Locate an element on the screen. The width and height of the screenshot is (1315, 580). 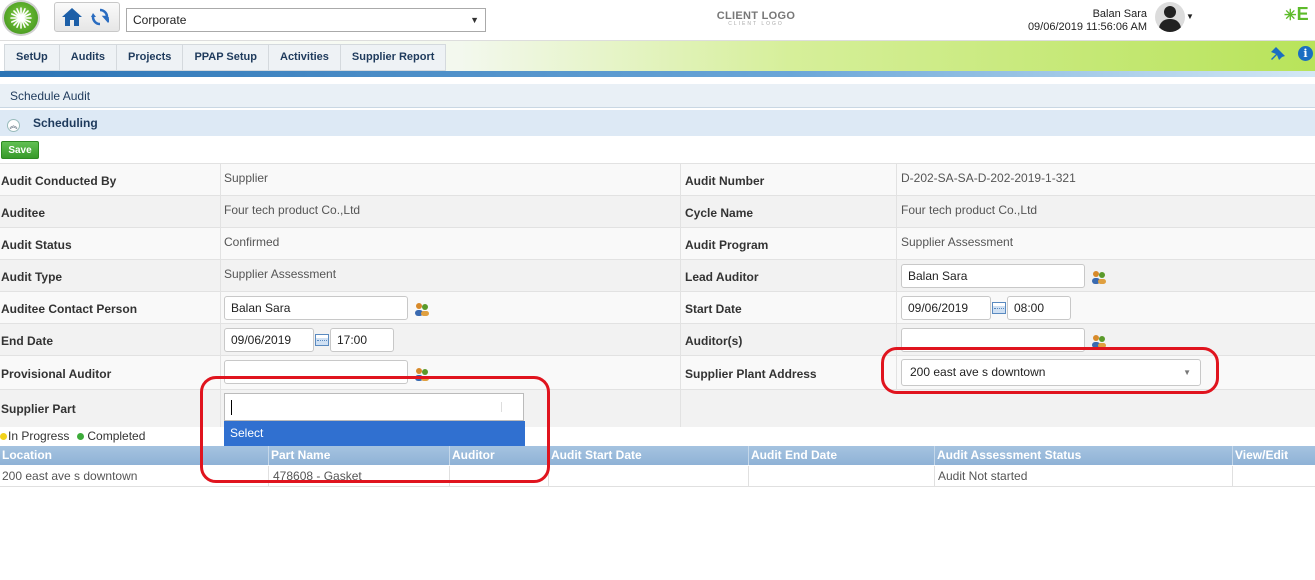
menu-item-setup: SetUp is located at coordinates (32, 57).